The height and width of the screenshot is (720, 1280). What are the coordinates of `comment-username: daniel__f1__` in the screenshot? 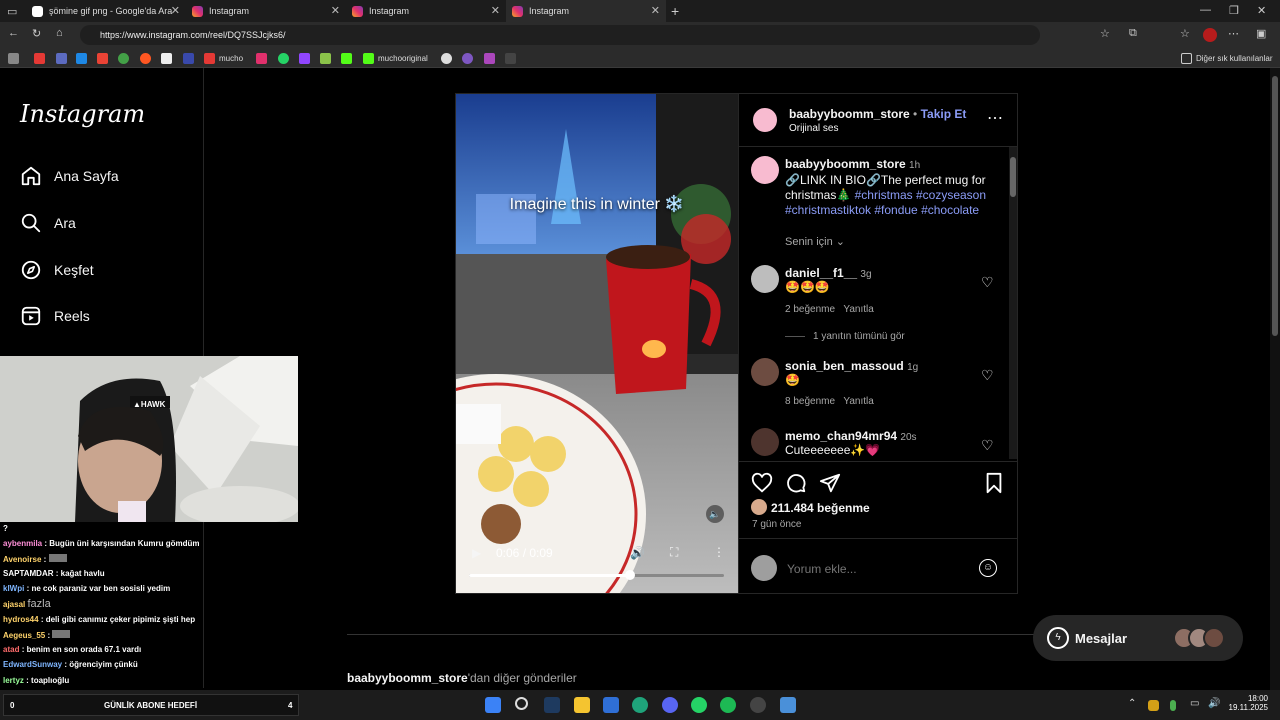 It's located at (821, 273).